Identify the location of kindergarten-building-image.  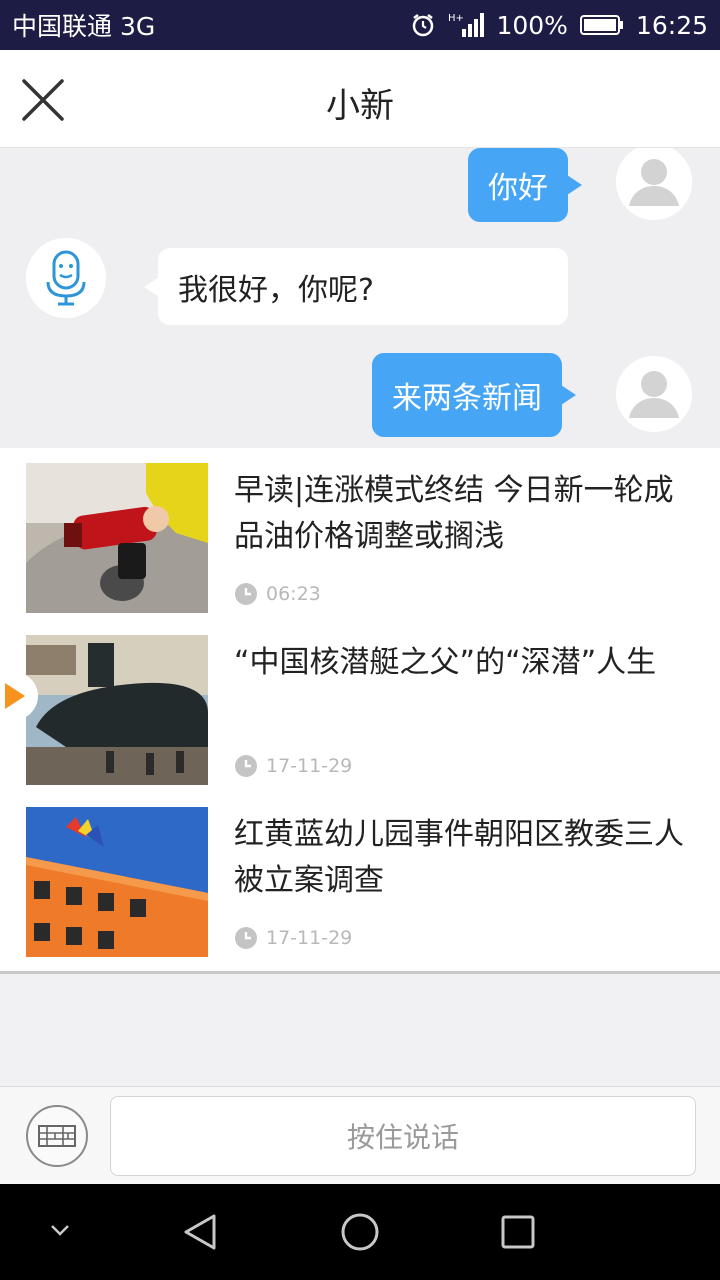
(117, 882).